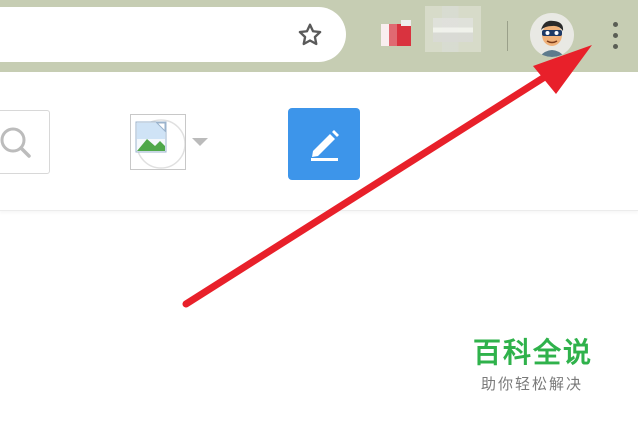 The height and width of the screenshot is (426, 638). I want to click on profile-avatar-button, so click(552, 35).